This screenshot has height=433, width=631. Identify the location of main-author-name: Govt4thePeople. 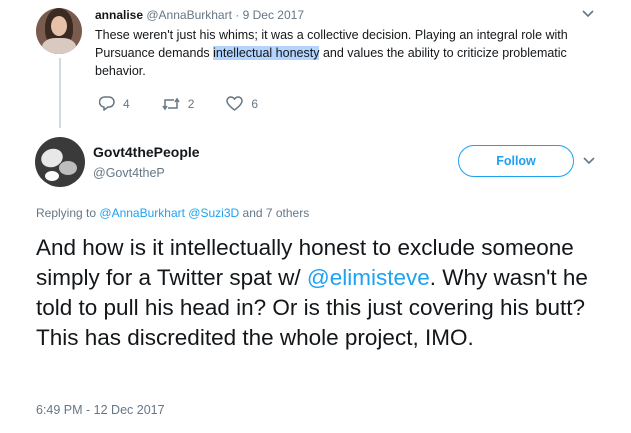
(146, 152).